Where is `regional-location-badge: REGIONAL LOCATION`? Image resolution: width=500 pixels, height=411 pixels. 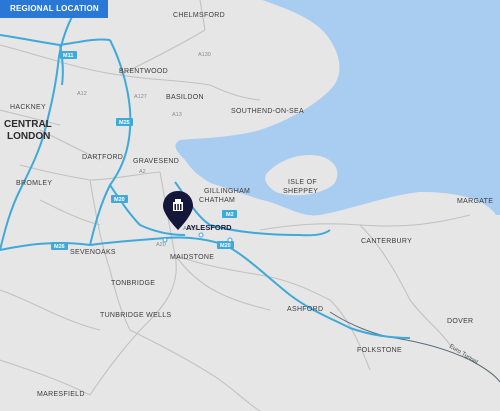
regional-location-badge: REGIONAL LOCATION is located at coordinates (54, 9).